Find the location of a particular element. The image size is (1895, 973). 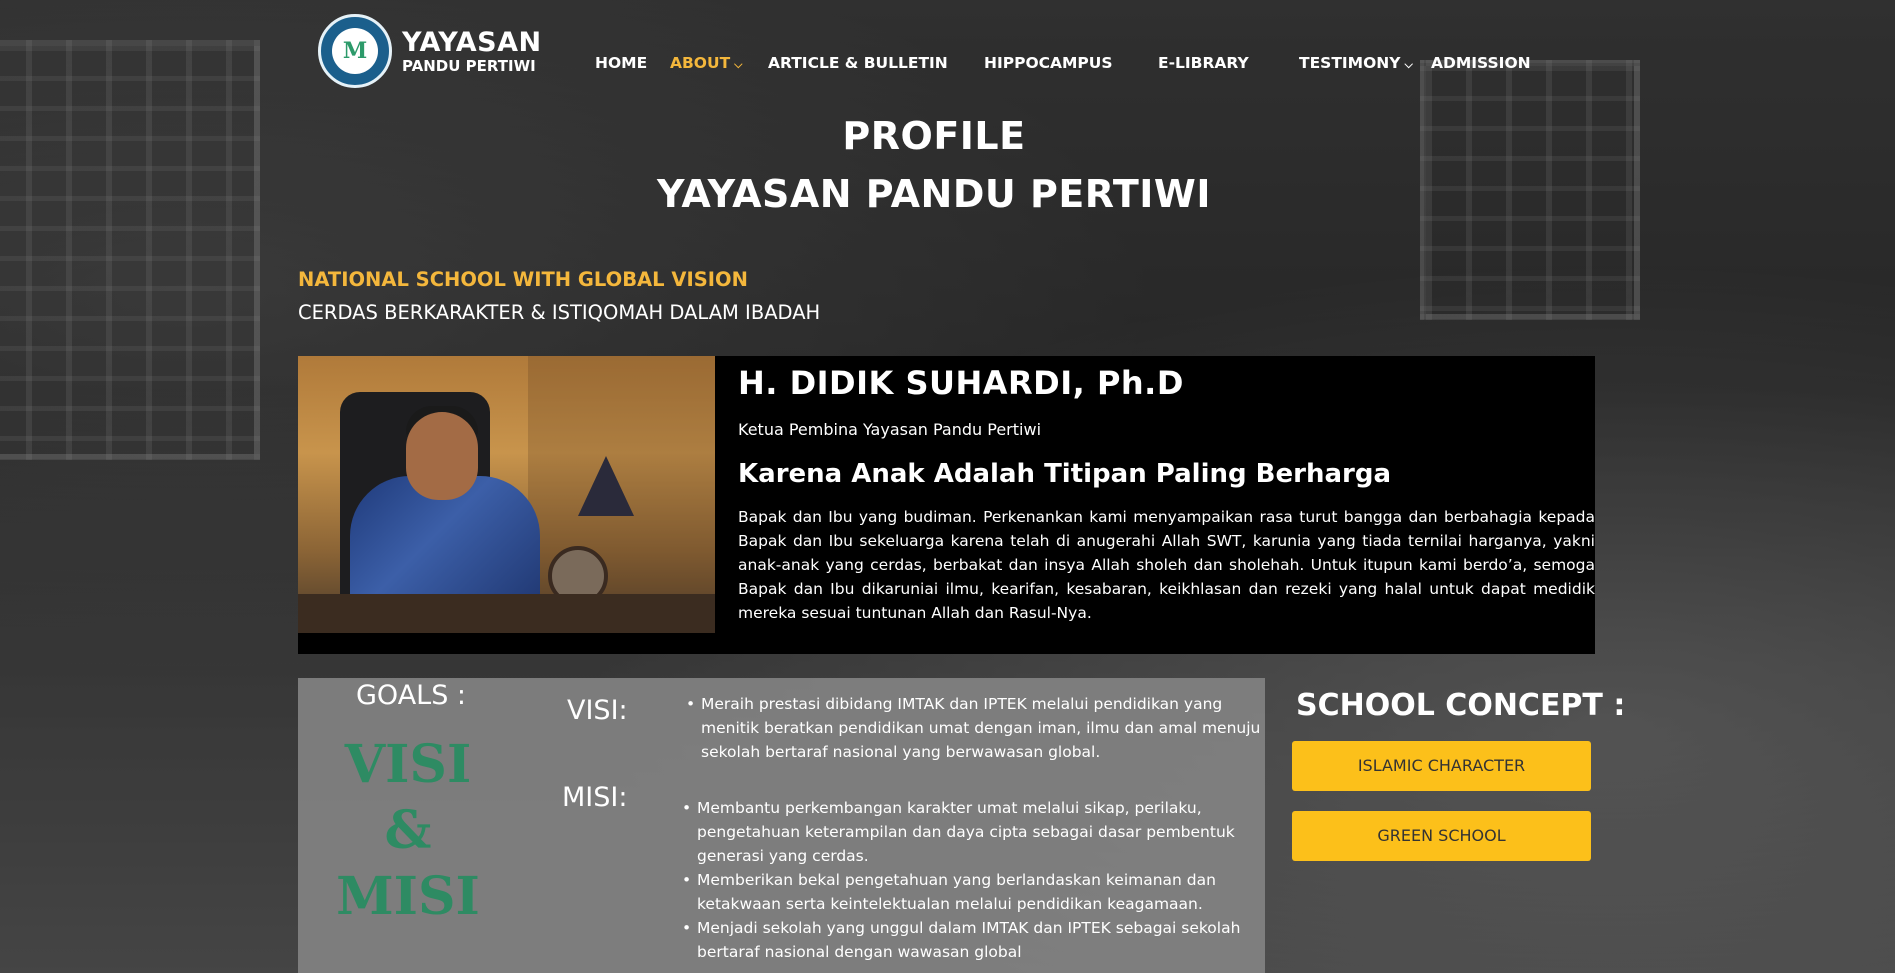

school-concept-title: SCHOOL CONCEPT : is located at coordinates (1461, 705).